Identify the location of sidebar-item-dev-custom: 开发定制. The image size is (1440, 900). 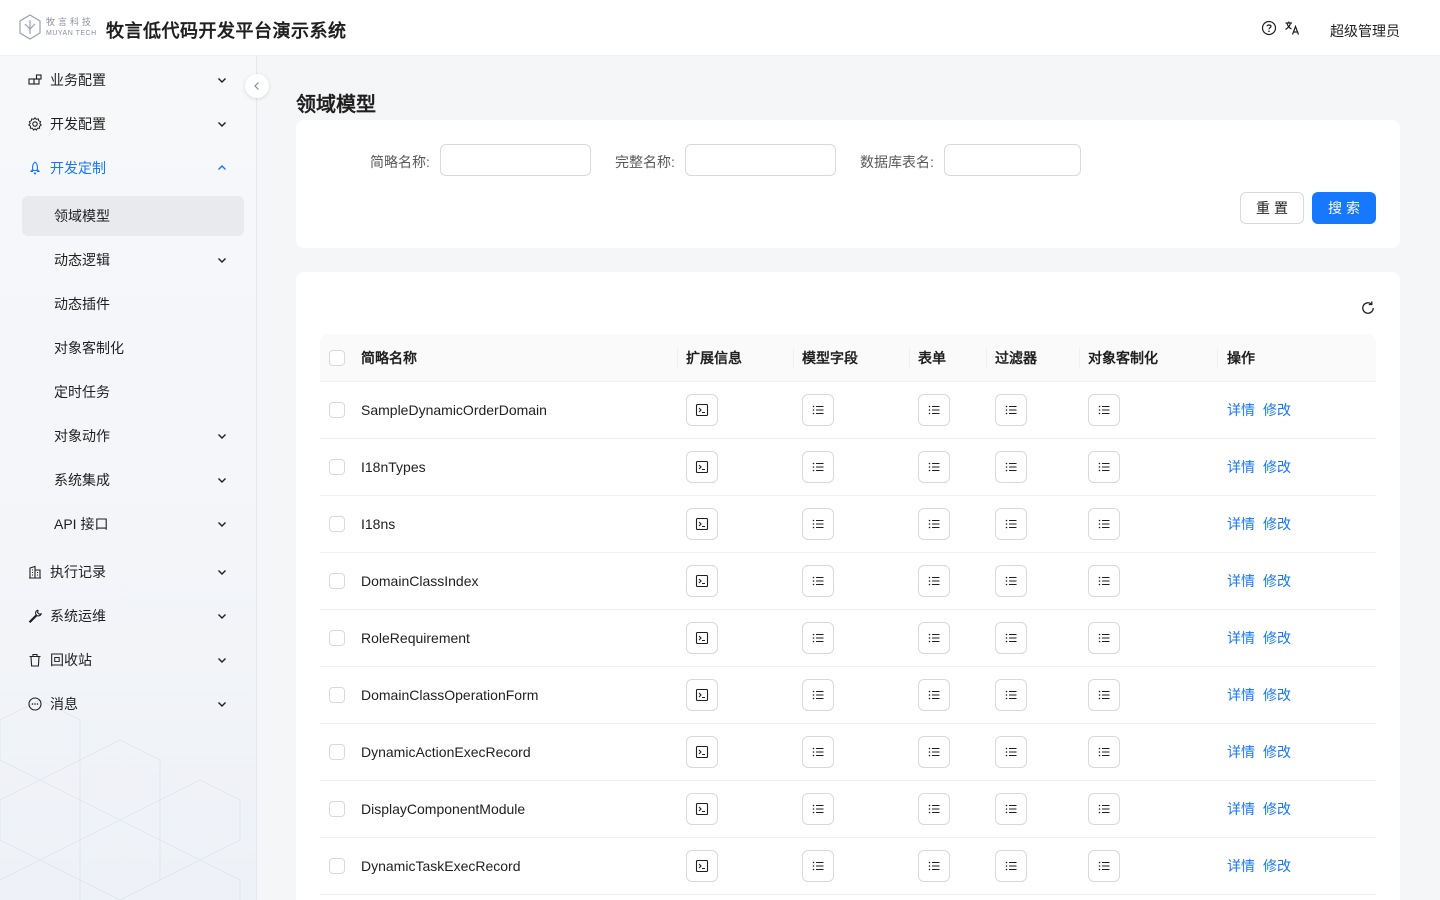
(133, 168).